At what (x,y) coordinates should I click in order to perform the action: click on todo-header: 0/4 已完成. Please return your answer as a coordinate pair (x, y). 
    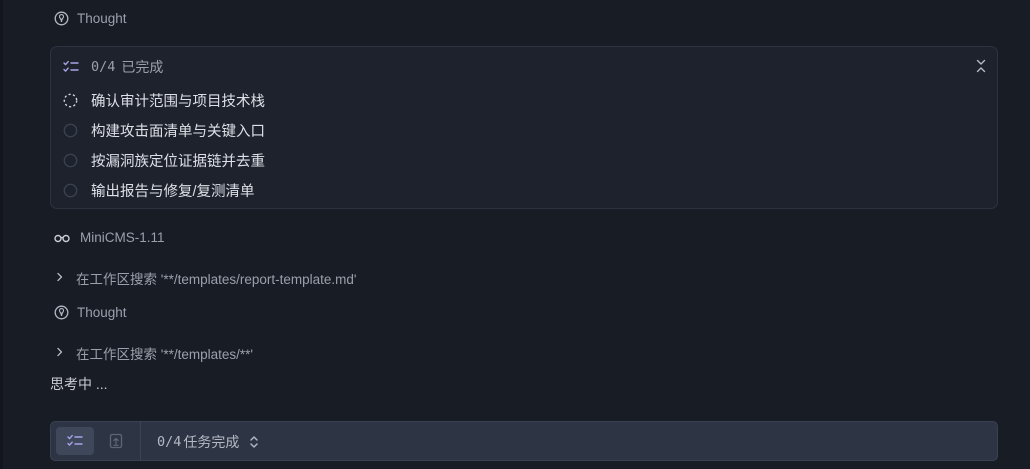
    Looking at the image, I should click on (113, 67).